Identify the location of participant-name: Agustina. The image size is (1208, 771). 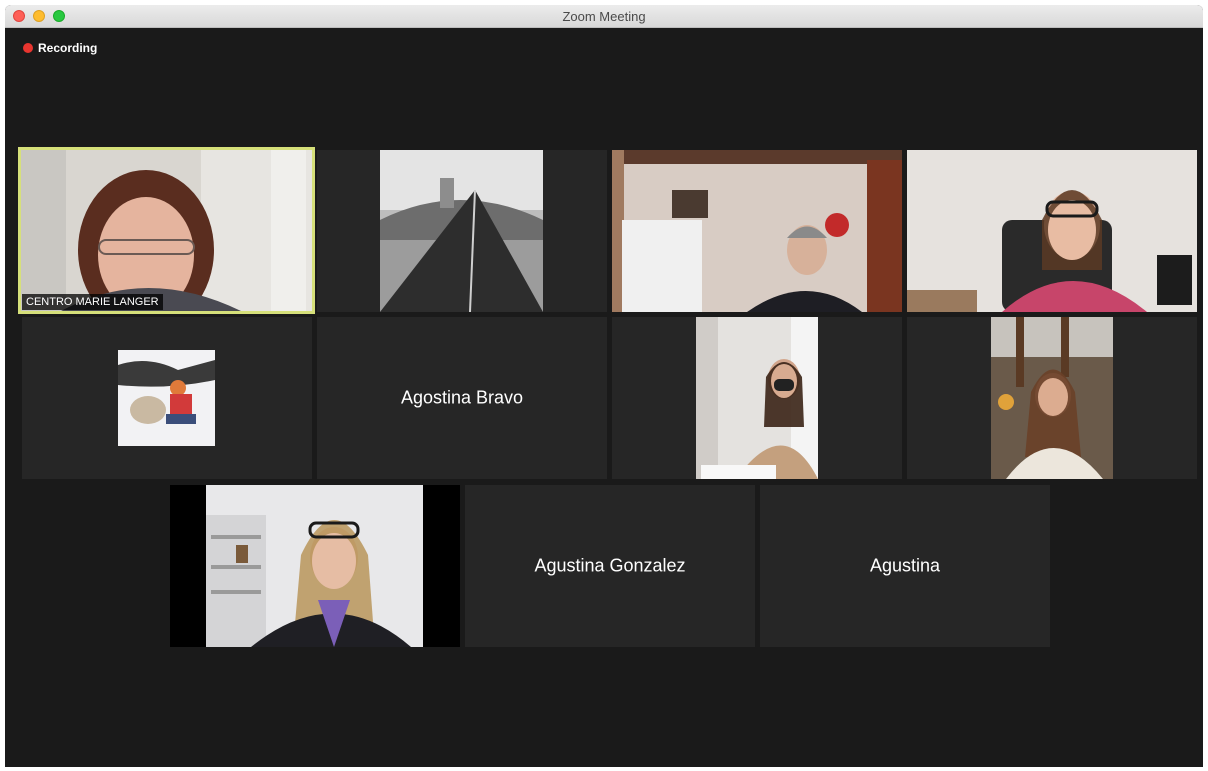
(905, 565).